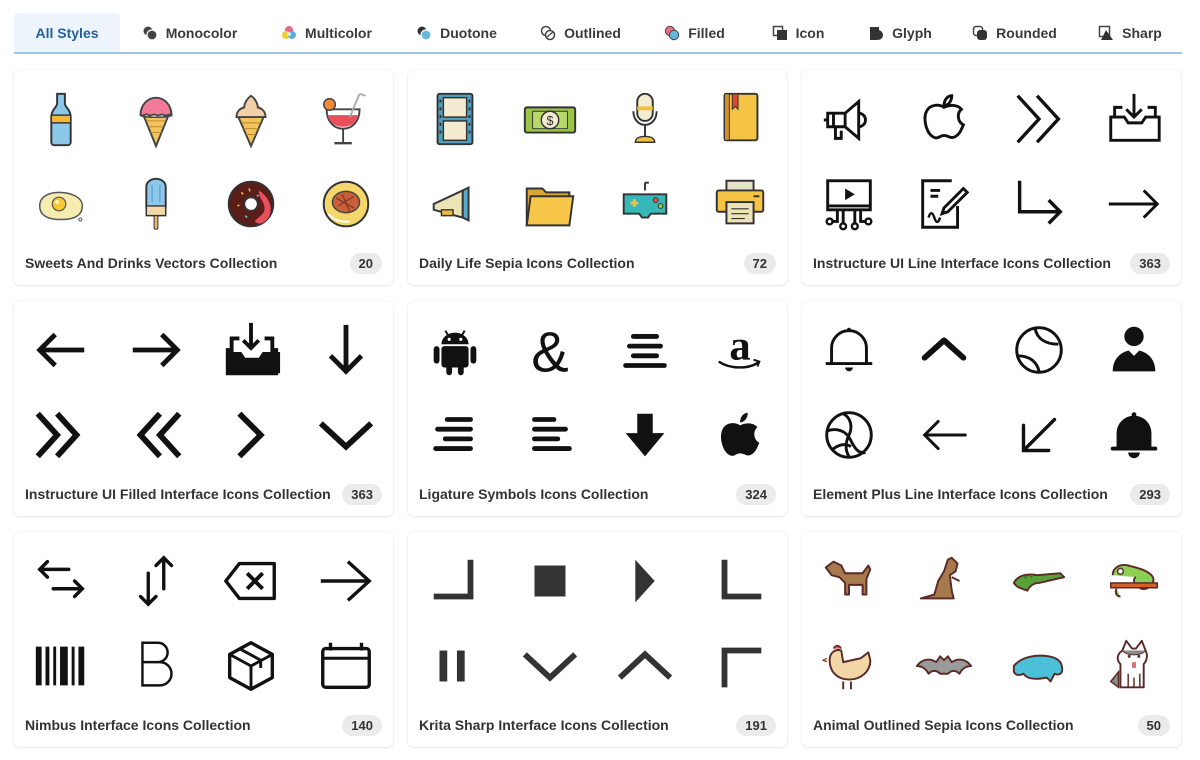  I want to click on icon-preview-grid: & a, so click(597, 392).